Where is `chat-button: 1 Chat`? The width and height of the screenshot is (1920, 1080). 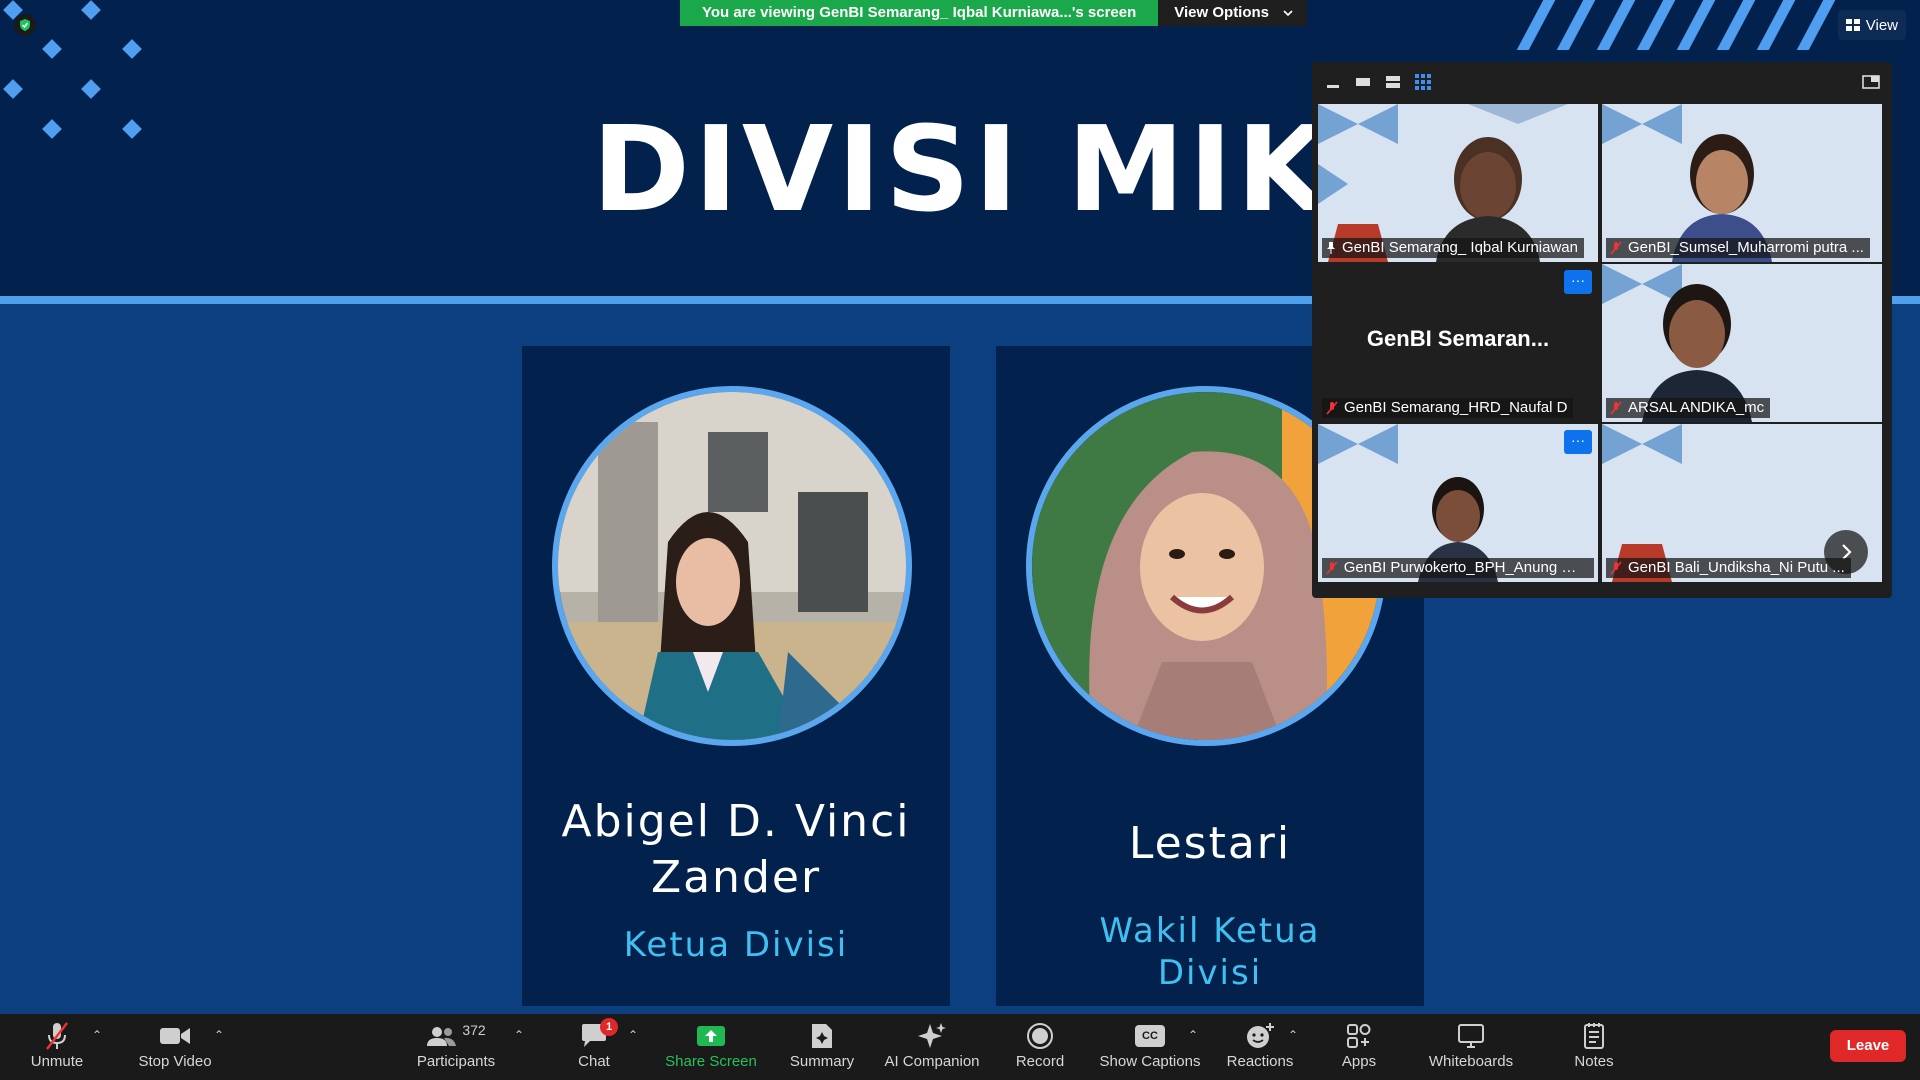
chat-button: 1 Chat is located at coordinates (595, 1047).